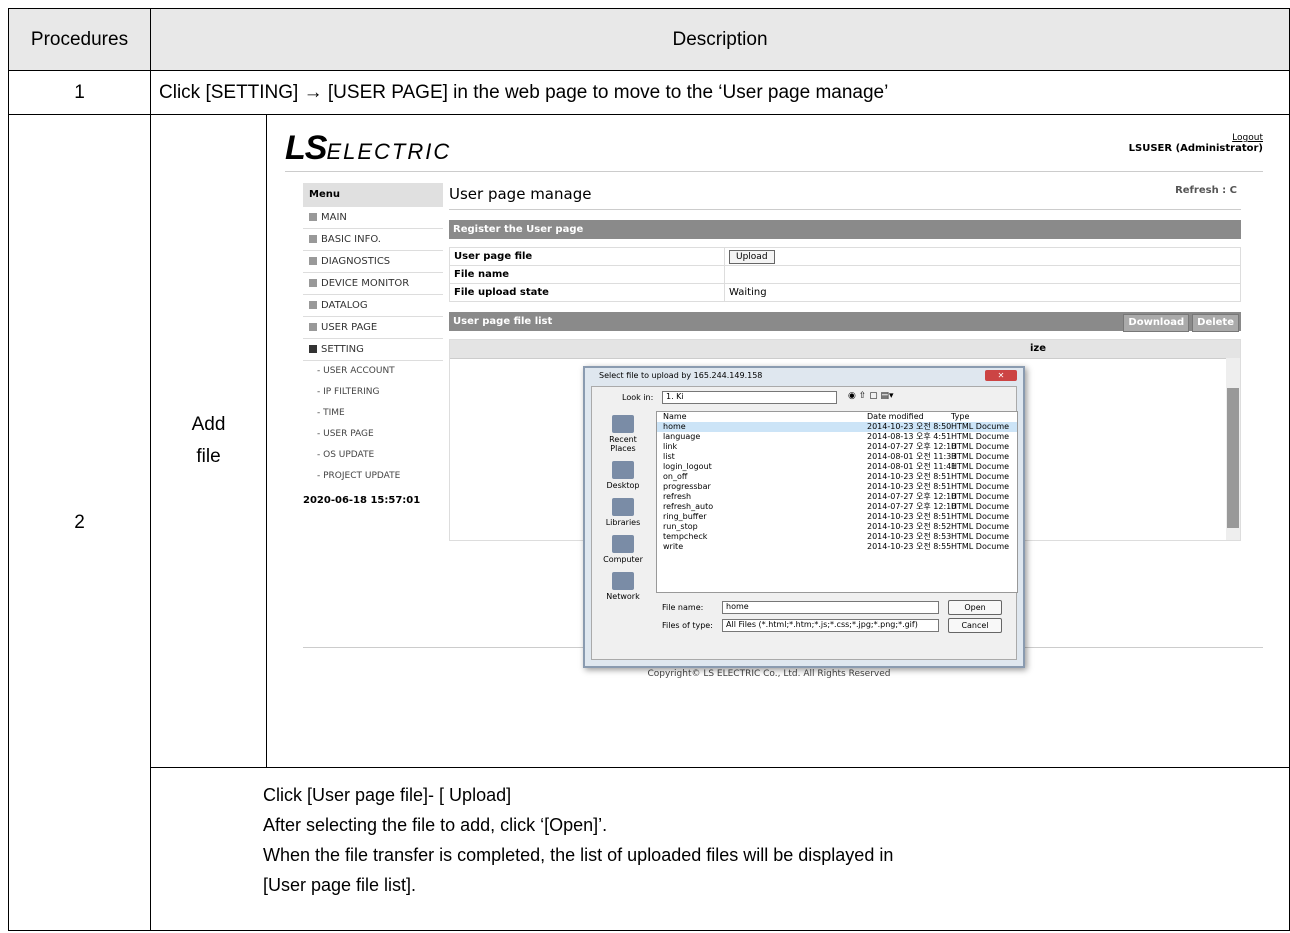  What do you see at coordinates (373, 350) in the screenshot?
I see `menu-item-setting: SETTING` at bounding box center [373, 350].